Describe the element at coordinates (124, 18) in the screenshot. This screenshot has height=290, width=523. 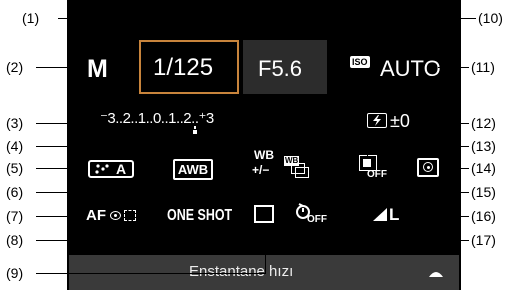
I see `leader-1-h` at that location.